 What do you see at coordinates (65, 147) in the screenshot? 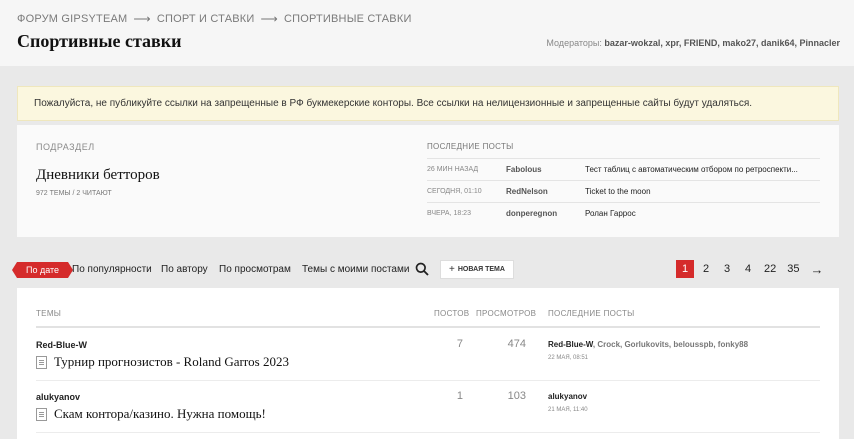
I see `subforum-header: ПОДРАЗДЕЛ` at bounding box center [65, 147].